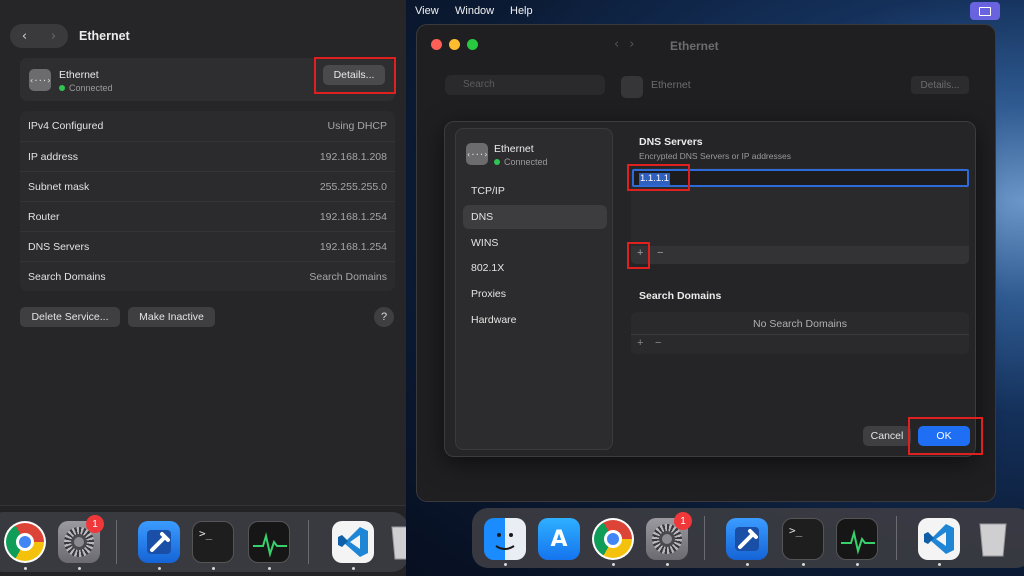  I want to click on app-store-icon: A, so click(559, 539).